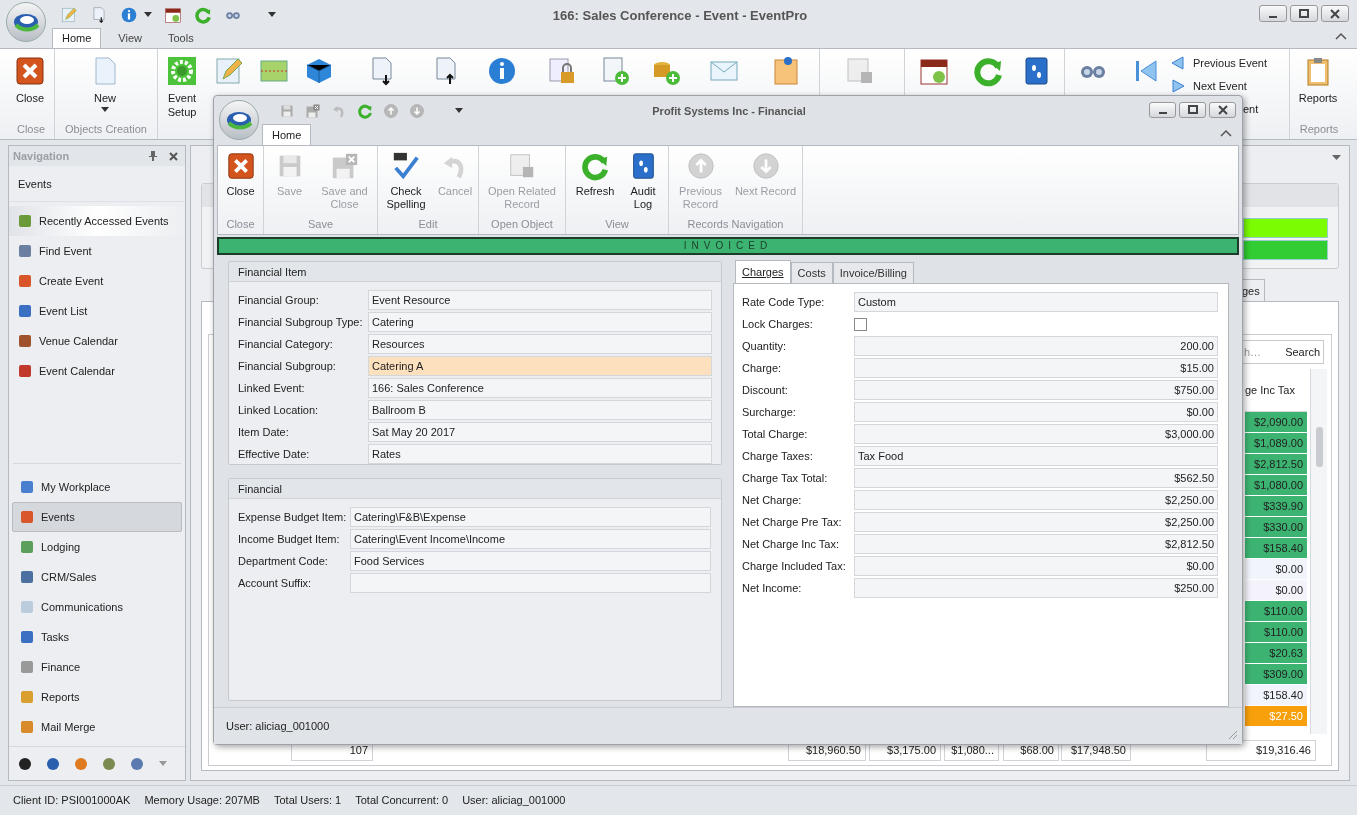  Describe the element at coordinates (97, 637) in the screenshot. I see `module-item: Tasks` at that location.